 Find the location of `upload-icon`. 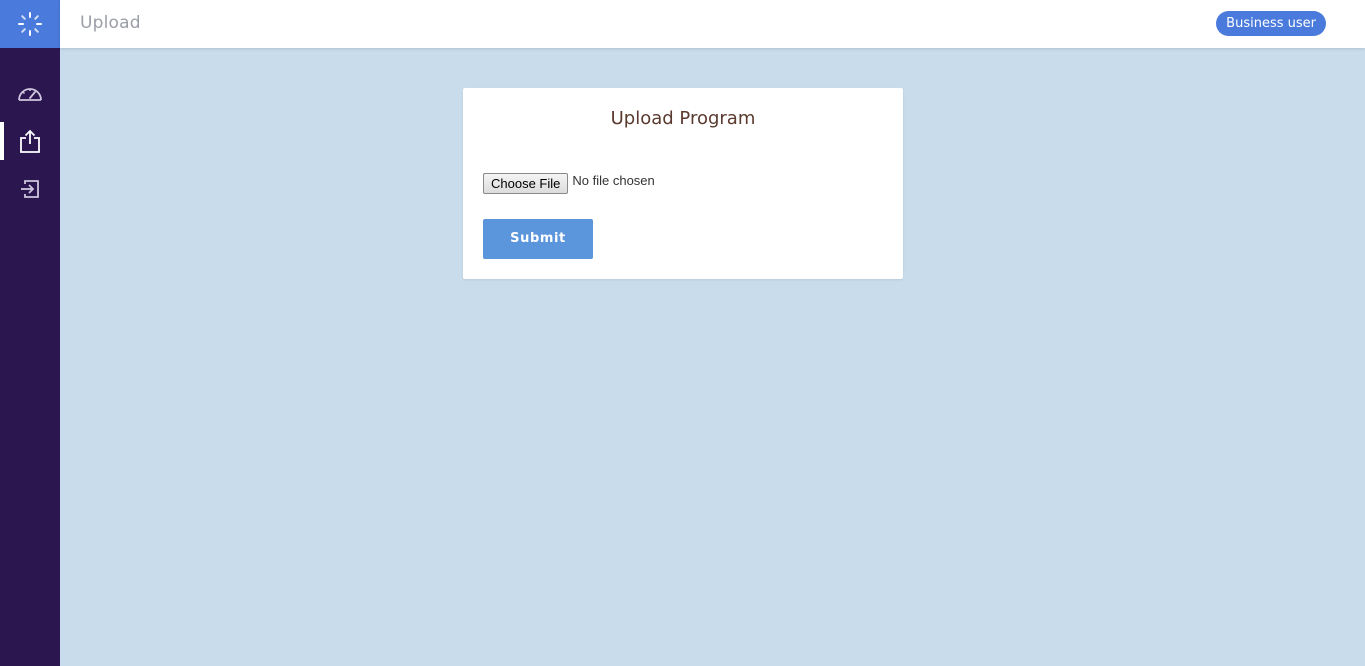

upload-icon is located at coordinates (30, 141).